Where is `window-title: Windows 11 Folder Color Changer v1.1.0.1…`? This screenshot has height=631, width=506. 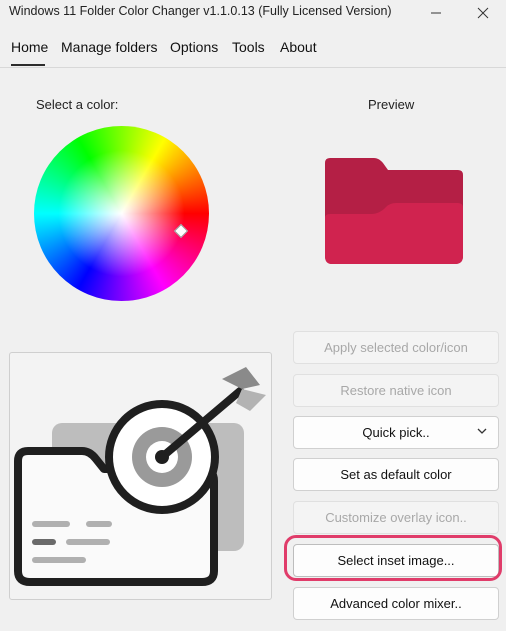
window-title: Windows 11 Folder Color Changer v1.1.0.1… is located at coordinates (200, 11).